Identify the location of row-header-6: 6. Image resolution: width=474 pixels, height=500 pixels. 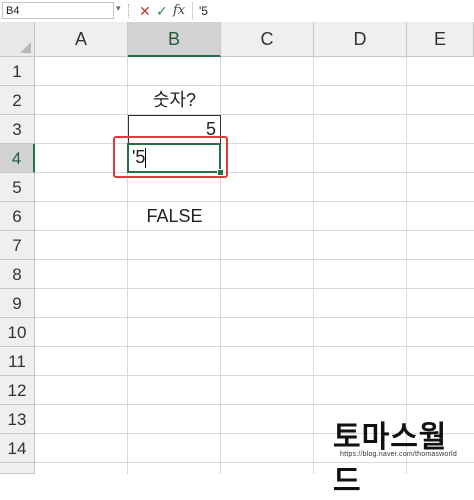
(17, 216).